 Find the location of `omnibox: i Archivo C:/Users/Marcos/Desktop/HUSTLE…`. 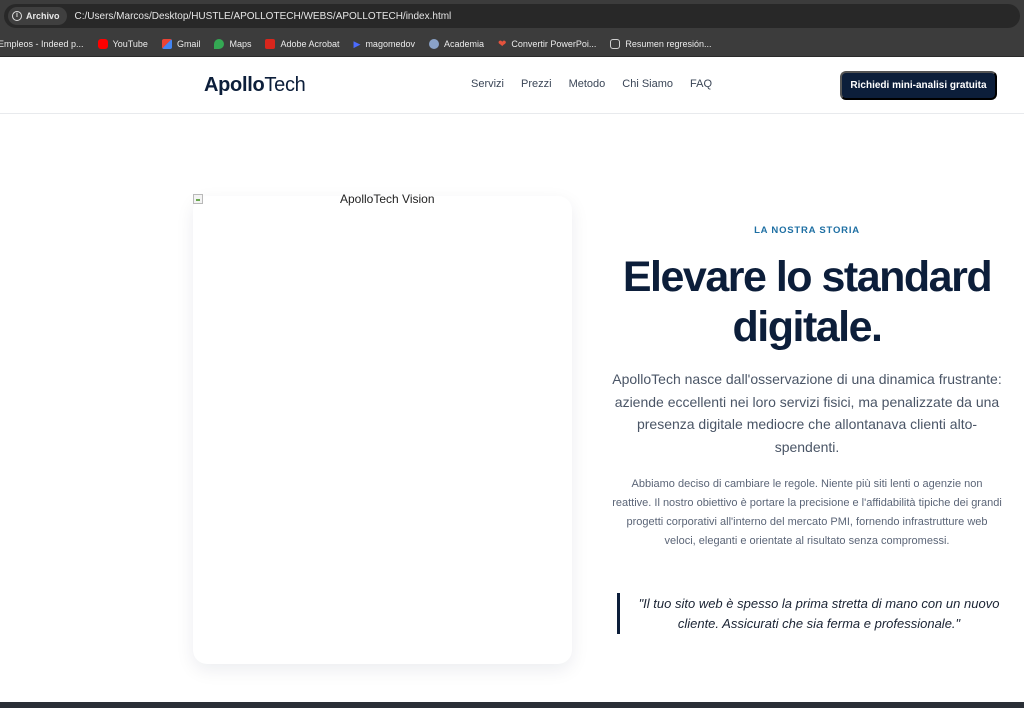

omnibox: i Archivo C:/Users/Marcos/Desktop/HUSTLE… is located at coordinates (512, 16).